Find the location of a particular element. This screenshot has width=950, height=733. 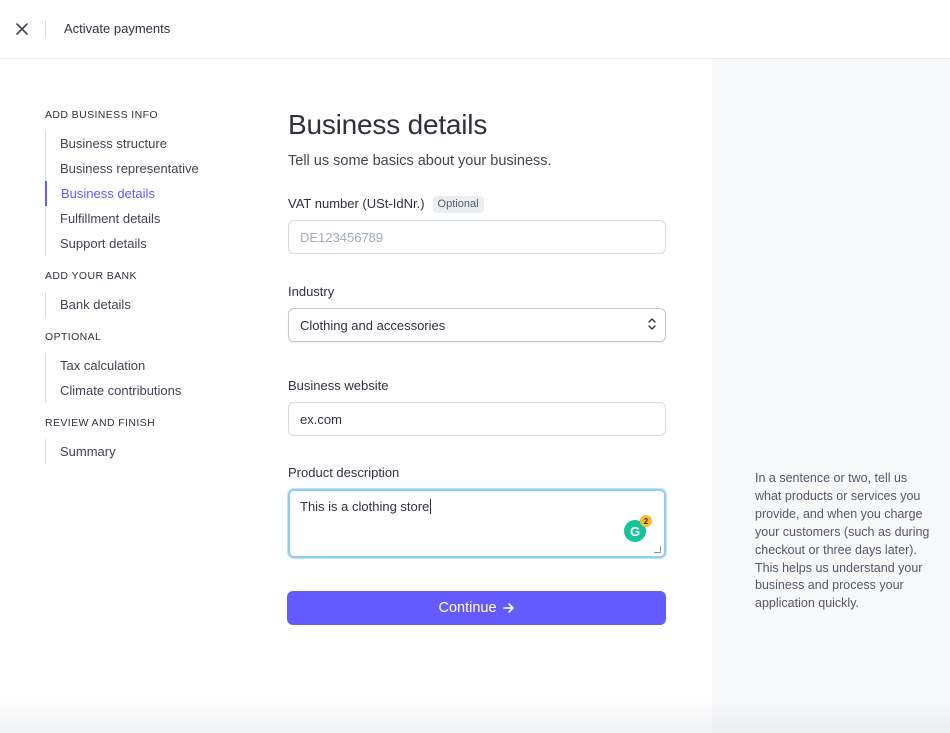

industry-field: Industry Clothing and accessories is located at coordinates (477, 312).